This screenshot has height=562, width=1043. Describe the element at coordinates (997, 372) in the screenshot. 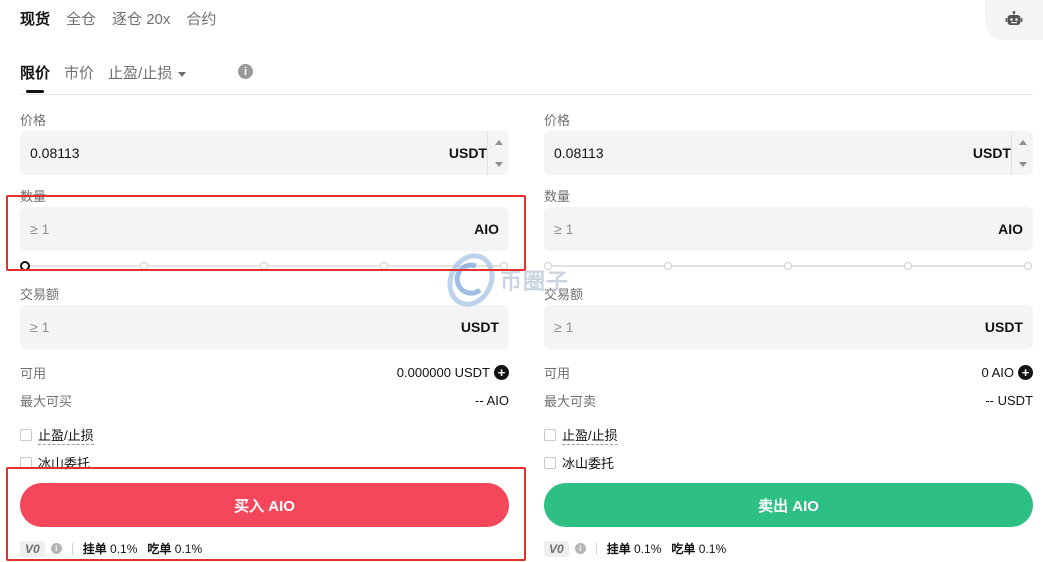

I see `available-value: 0 AIO` at that location.